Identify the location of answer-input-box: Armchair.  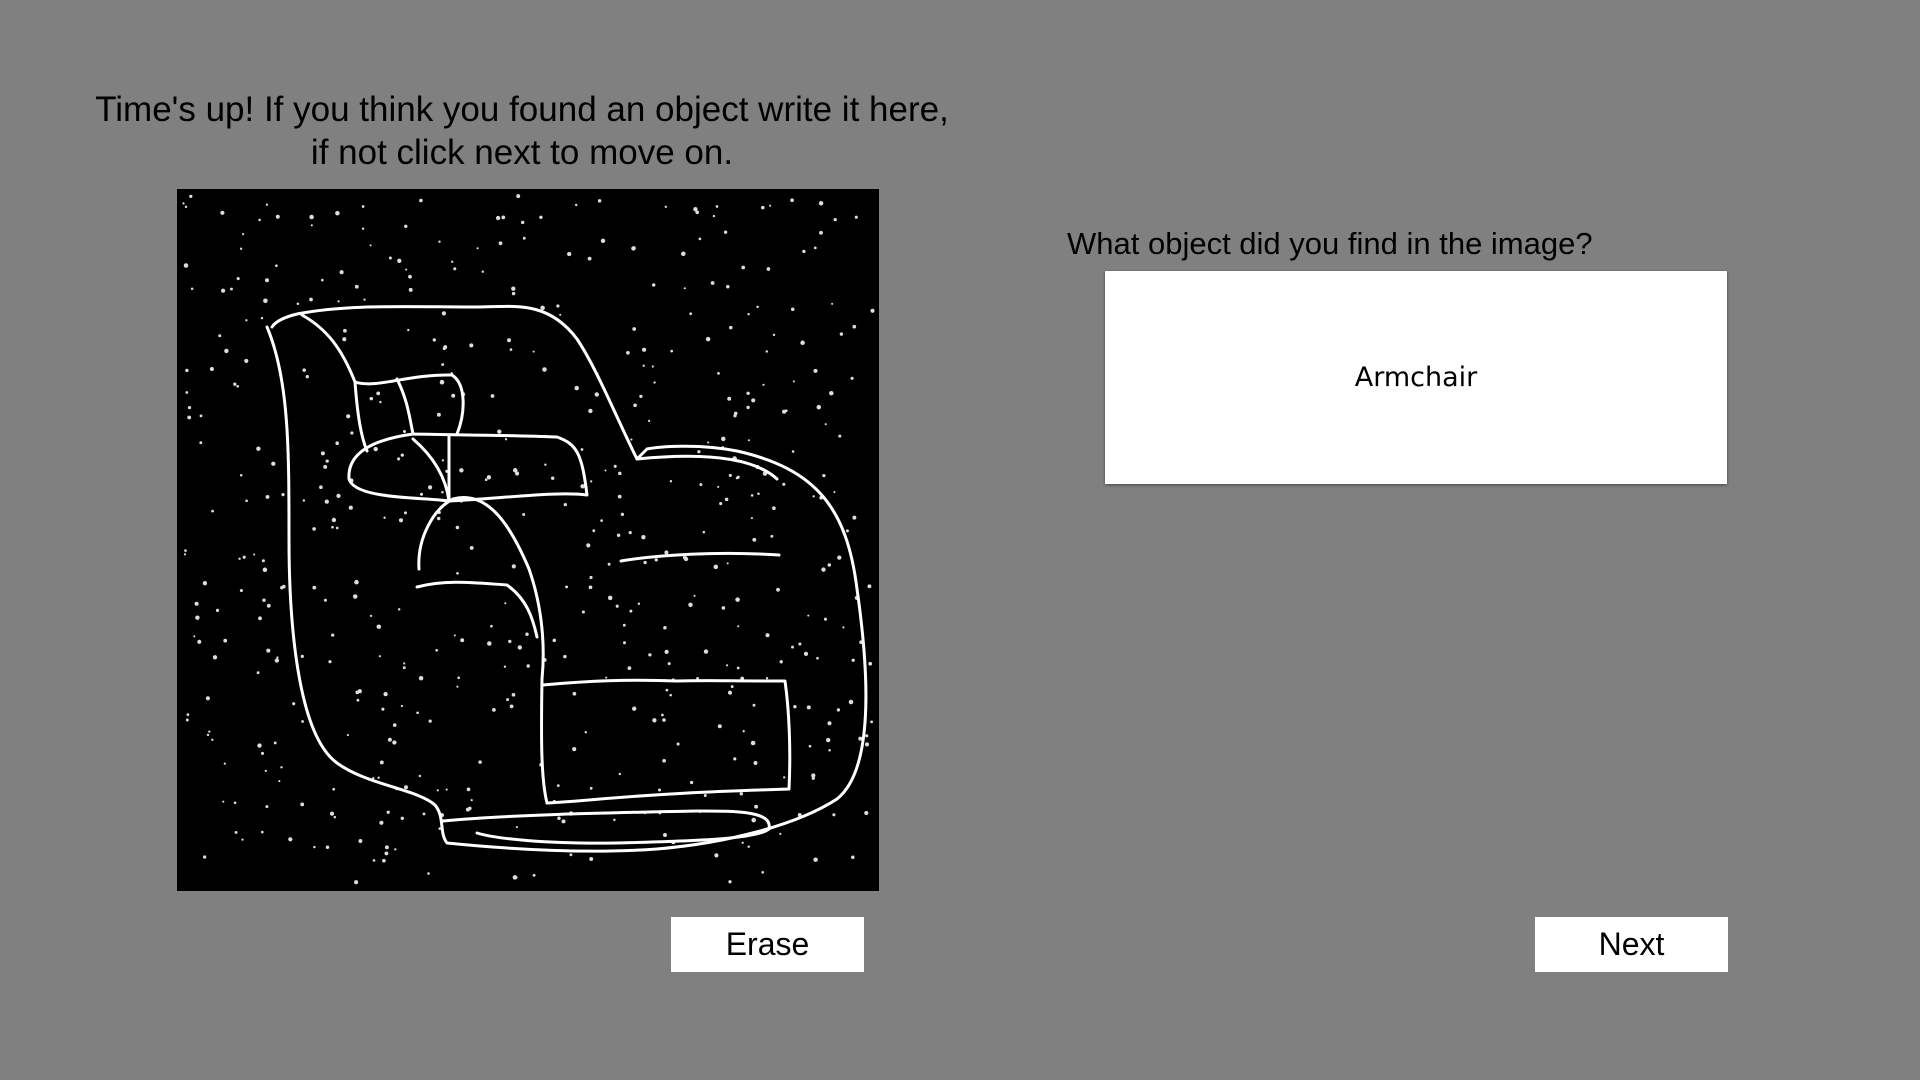
(1416, 377).